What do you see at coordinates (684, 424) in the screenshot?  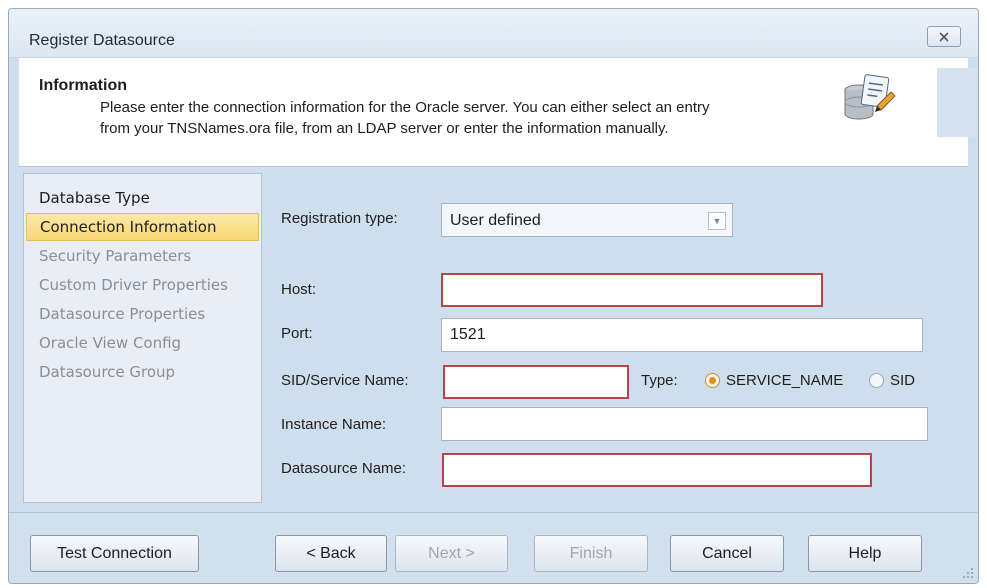 I see `instance-name-input` at bounding box center [684, 424].